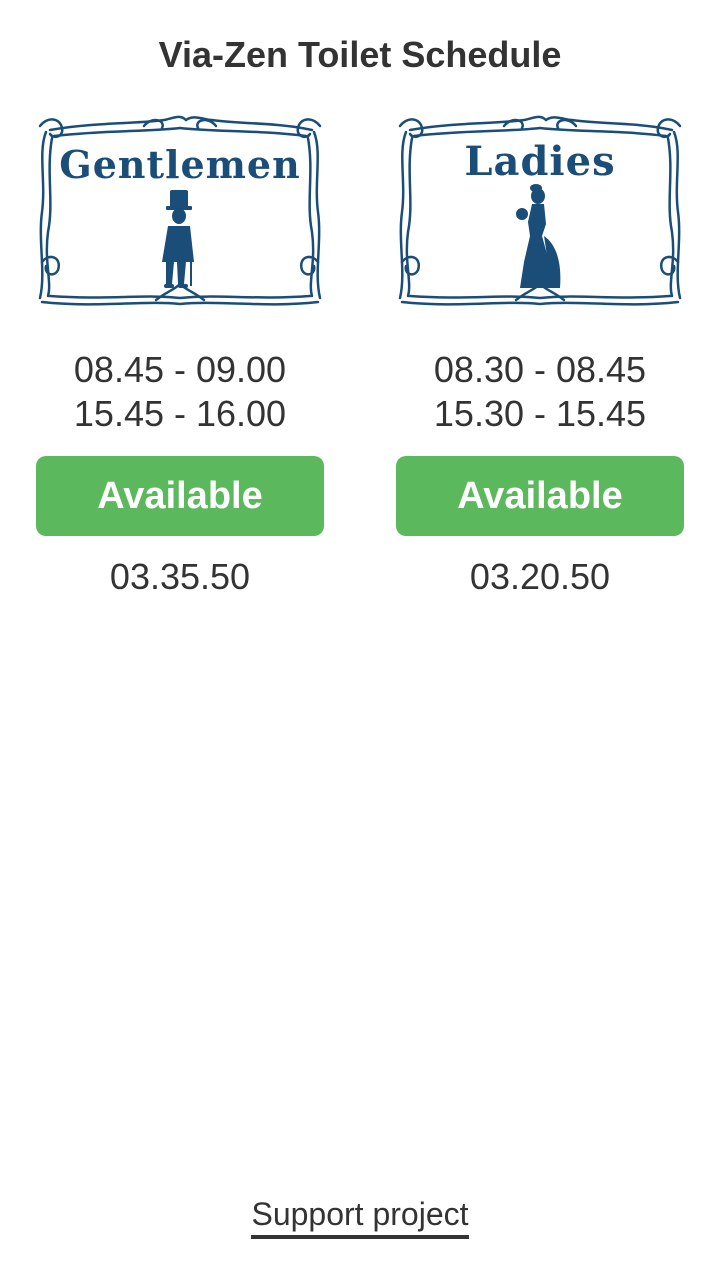 Image resolution: width=720 pixels, height=1280 pixels. Describe the element at coordinates (360, 54) in the screenshot. I see `page-title: Via-Zen Toilet Schedule` at that location.